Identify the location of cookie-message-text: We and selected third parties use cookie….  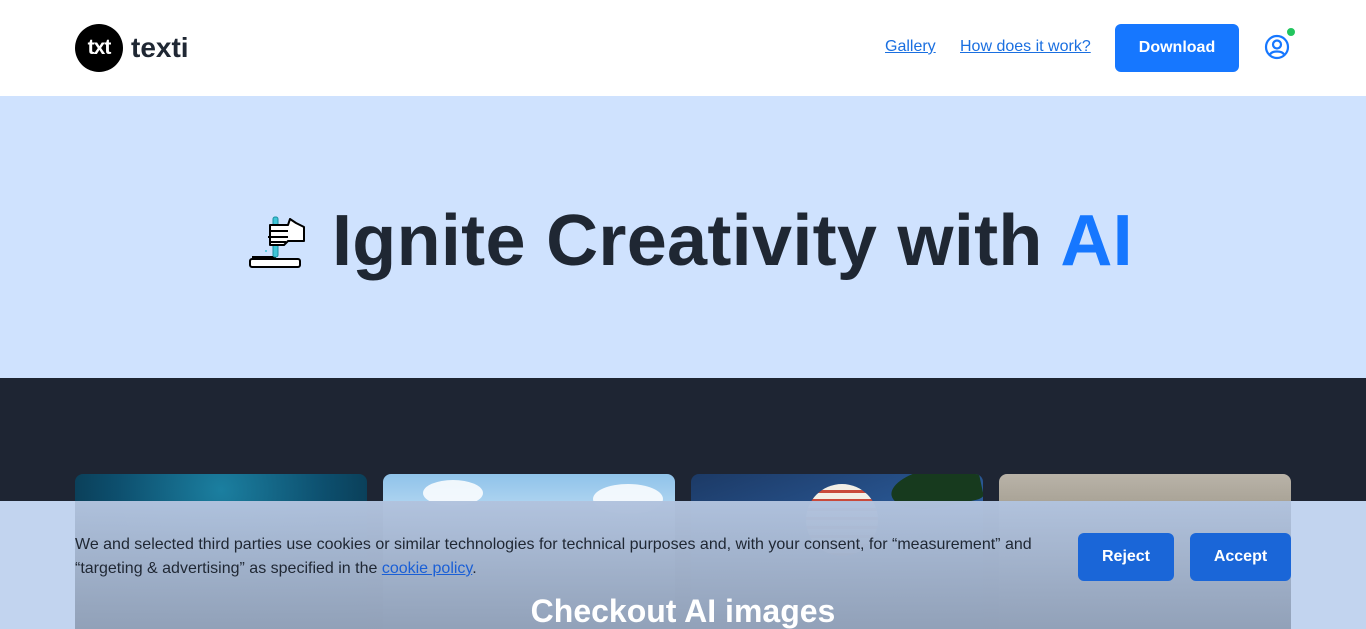
(553, 556).